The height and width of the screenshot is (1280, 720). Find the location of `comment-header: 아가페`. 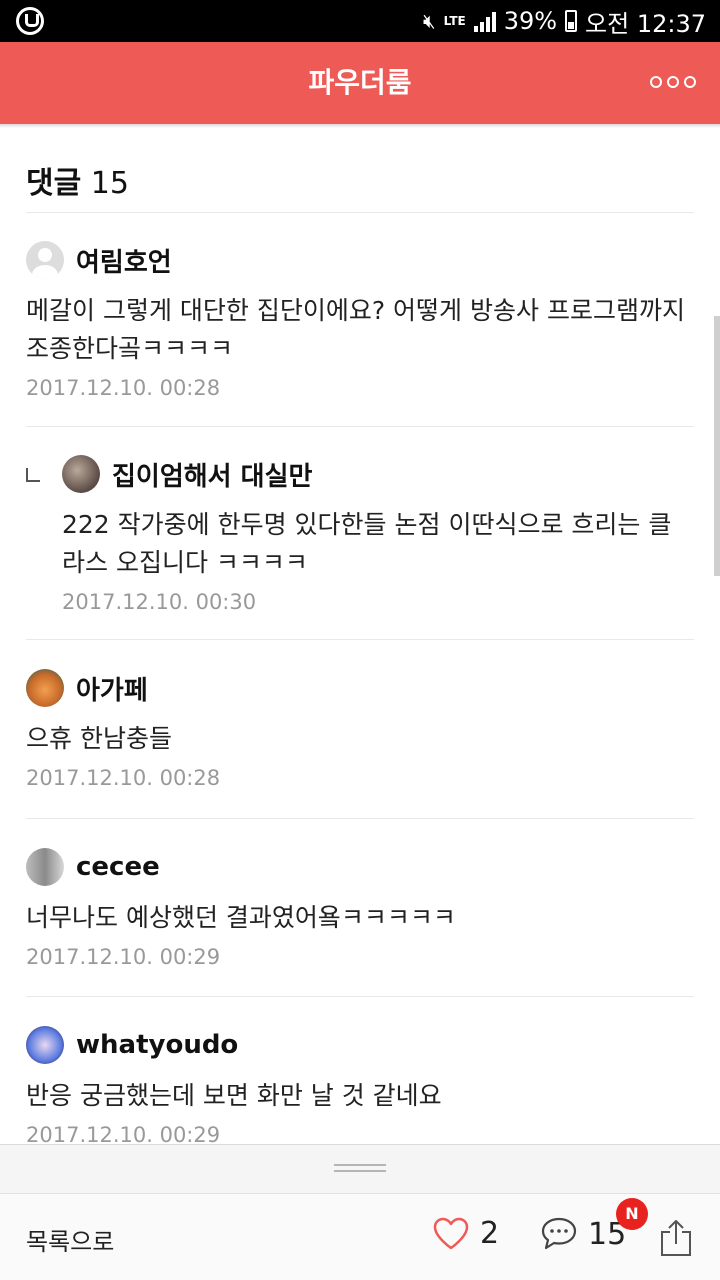

comment-header: 아가페 is located at coordinates (360, 688).